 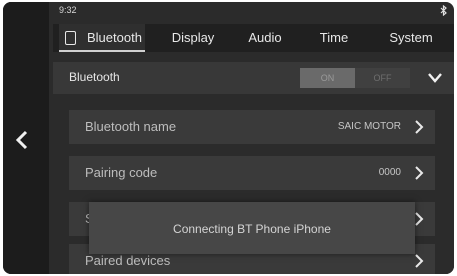 I want to click on left-panel, so click(x=26, y=138).